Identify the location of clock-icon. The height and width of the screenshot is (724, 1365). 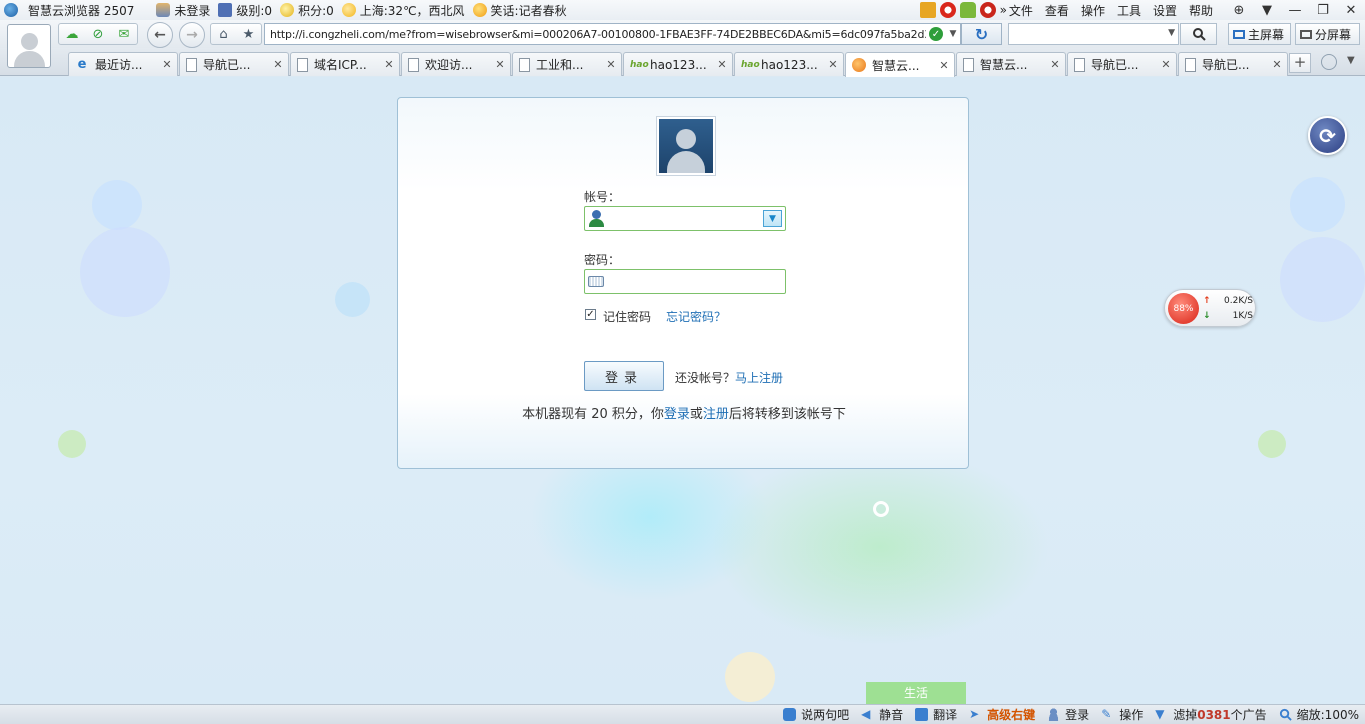
(1329, 62).